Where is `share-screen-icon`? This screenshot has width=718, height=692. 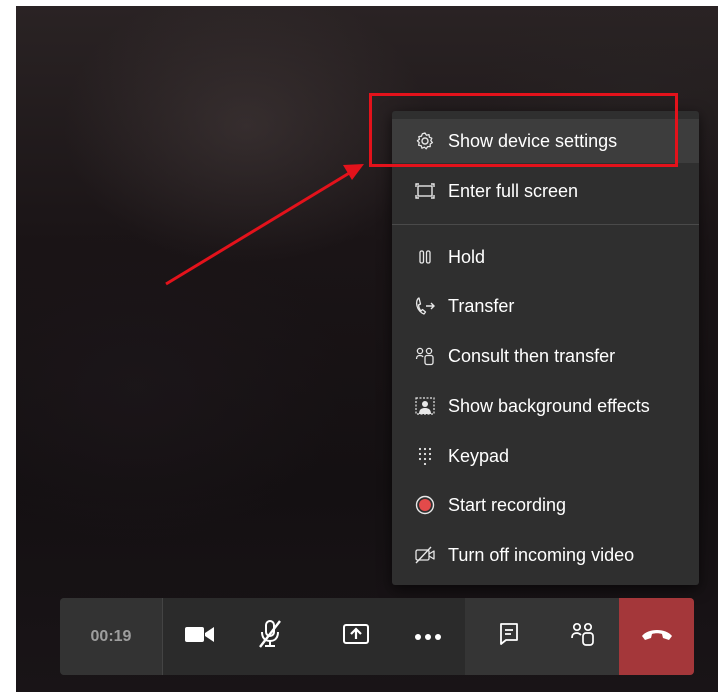
share-screen-icon is located at coordinates (356, 636).